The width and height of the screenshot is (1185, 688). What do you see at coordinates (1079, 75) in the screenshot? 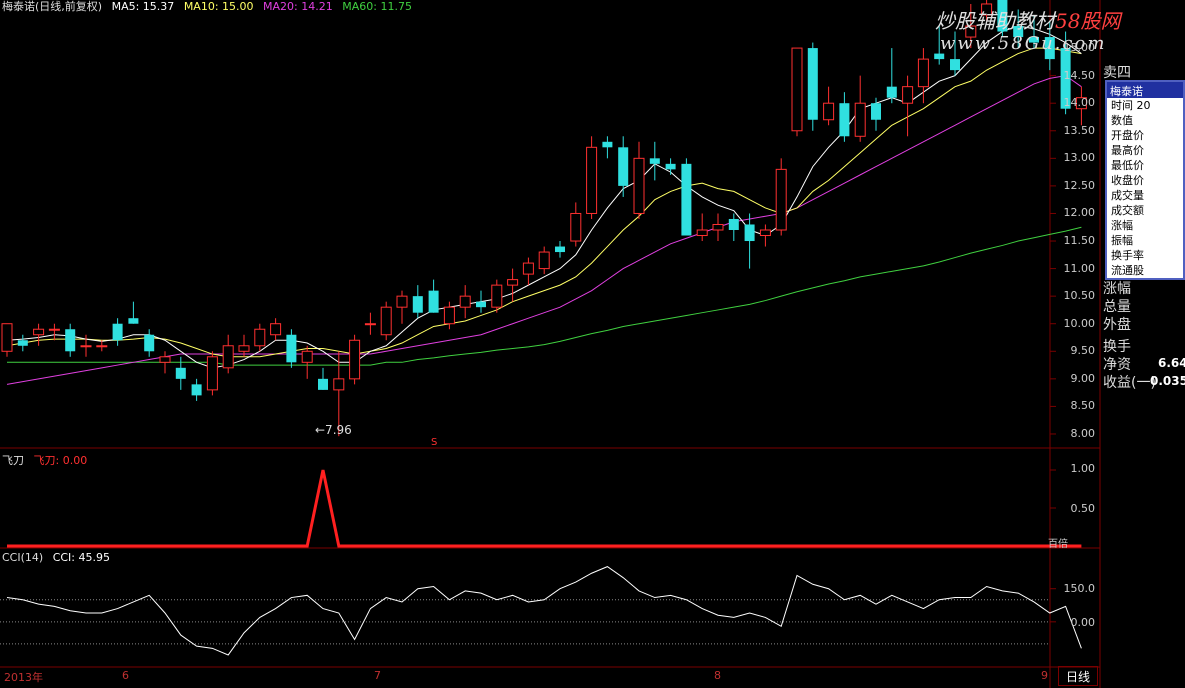
I see `price-axis-label: 14.50` at bounding box center [1079, 75].